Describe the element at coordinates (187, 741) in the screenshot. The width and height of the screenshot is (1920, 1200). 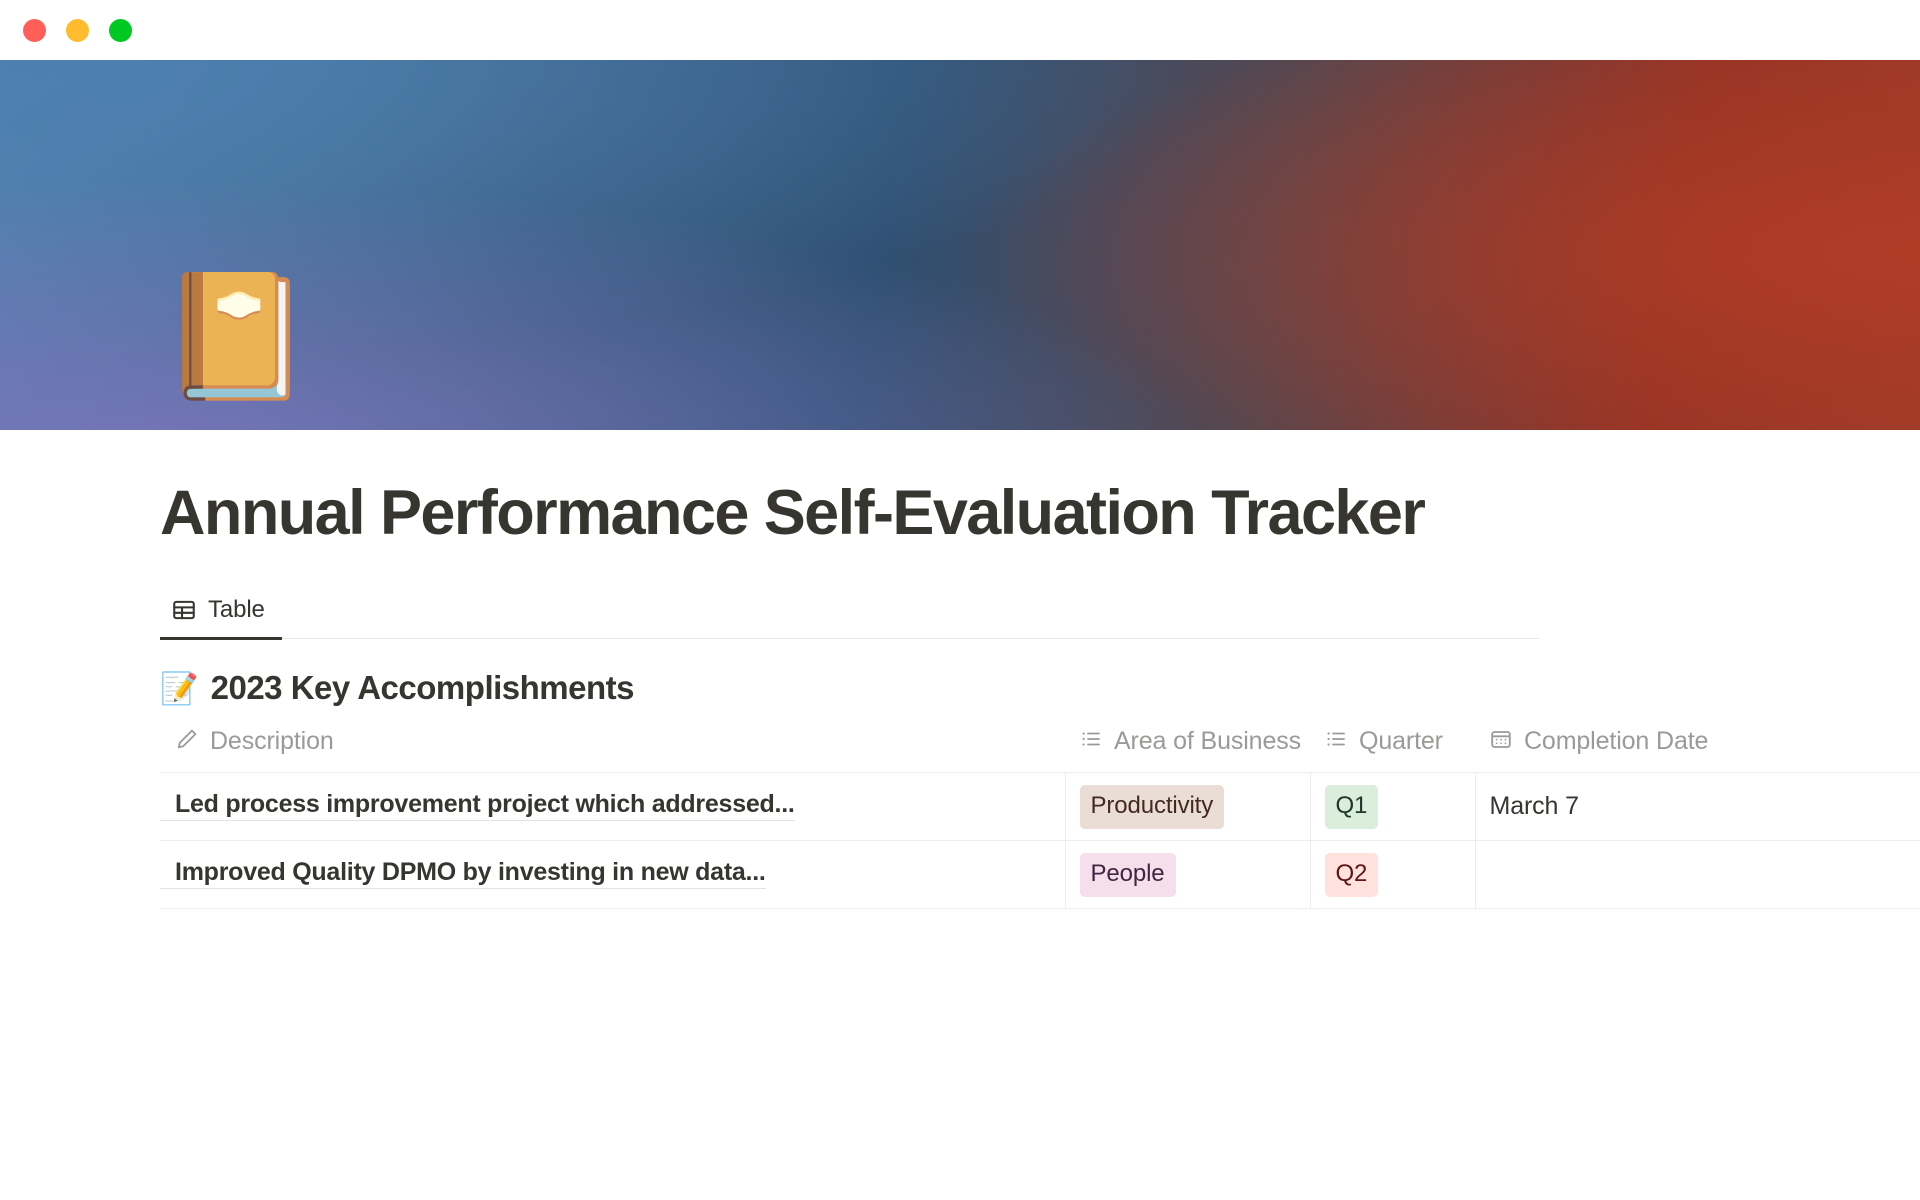
I see `pencil-icon` at that location.